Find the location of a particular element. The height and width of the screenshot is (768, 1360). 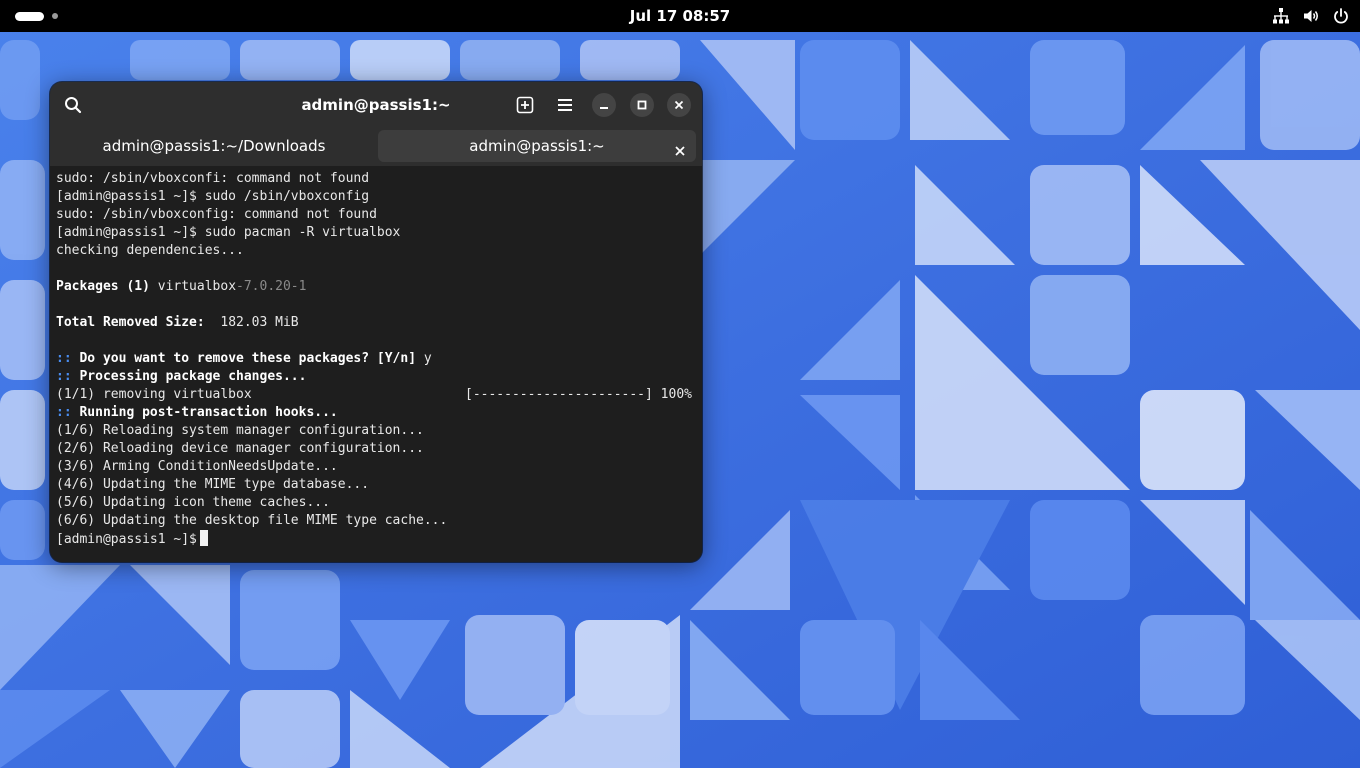

tab-label: admin@passis1:~ is located at coordinates (537, 146).